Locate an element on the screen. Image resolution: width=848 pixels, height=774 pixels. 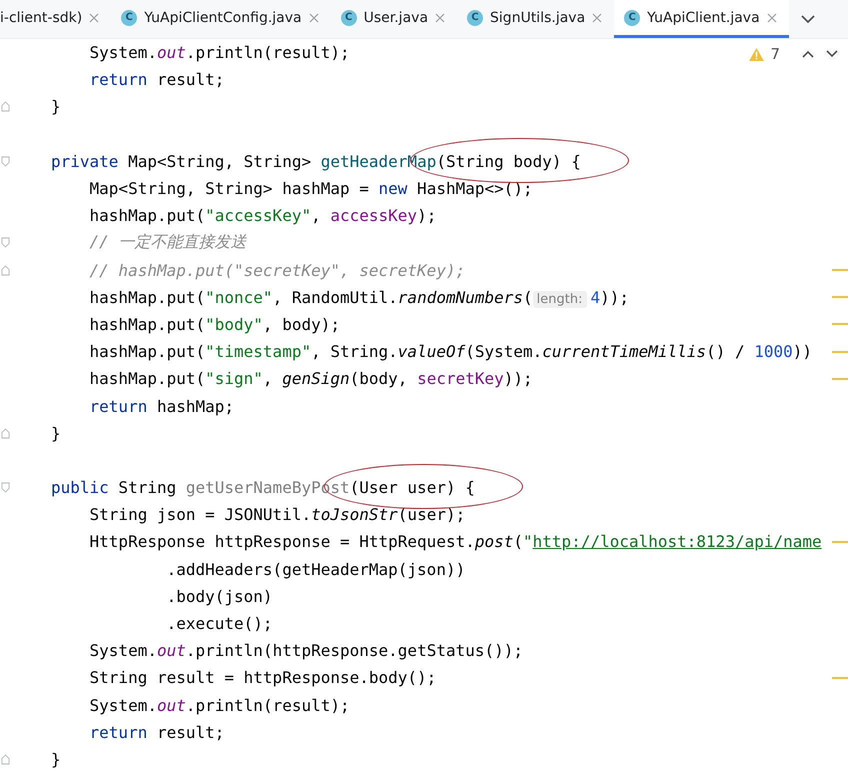
code-text: String json = JSONUtil. is located at coordinates (200, 514).